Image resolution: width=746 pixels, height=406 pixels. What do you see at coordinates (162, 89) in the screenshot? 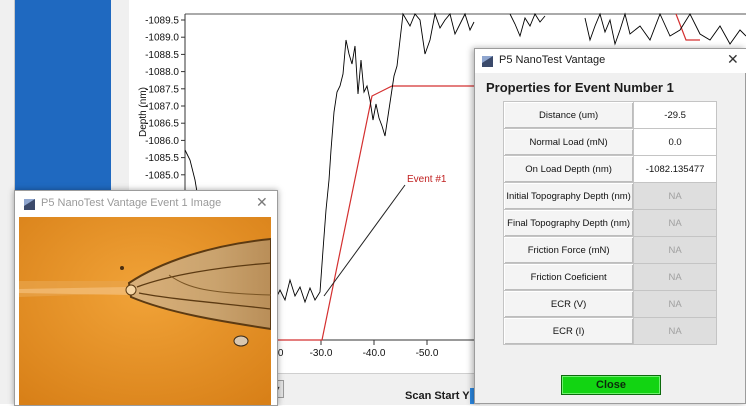
I see `y-tick-label: -1087.5` at bounding box center [162, 89].